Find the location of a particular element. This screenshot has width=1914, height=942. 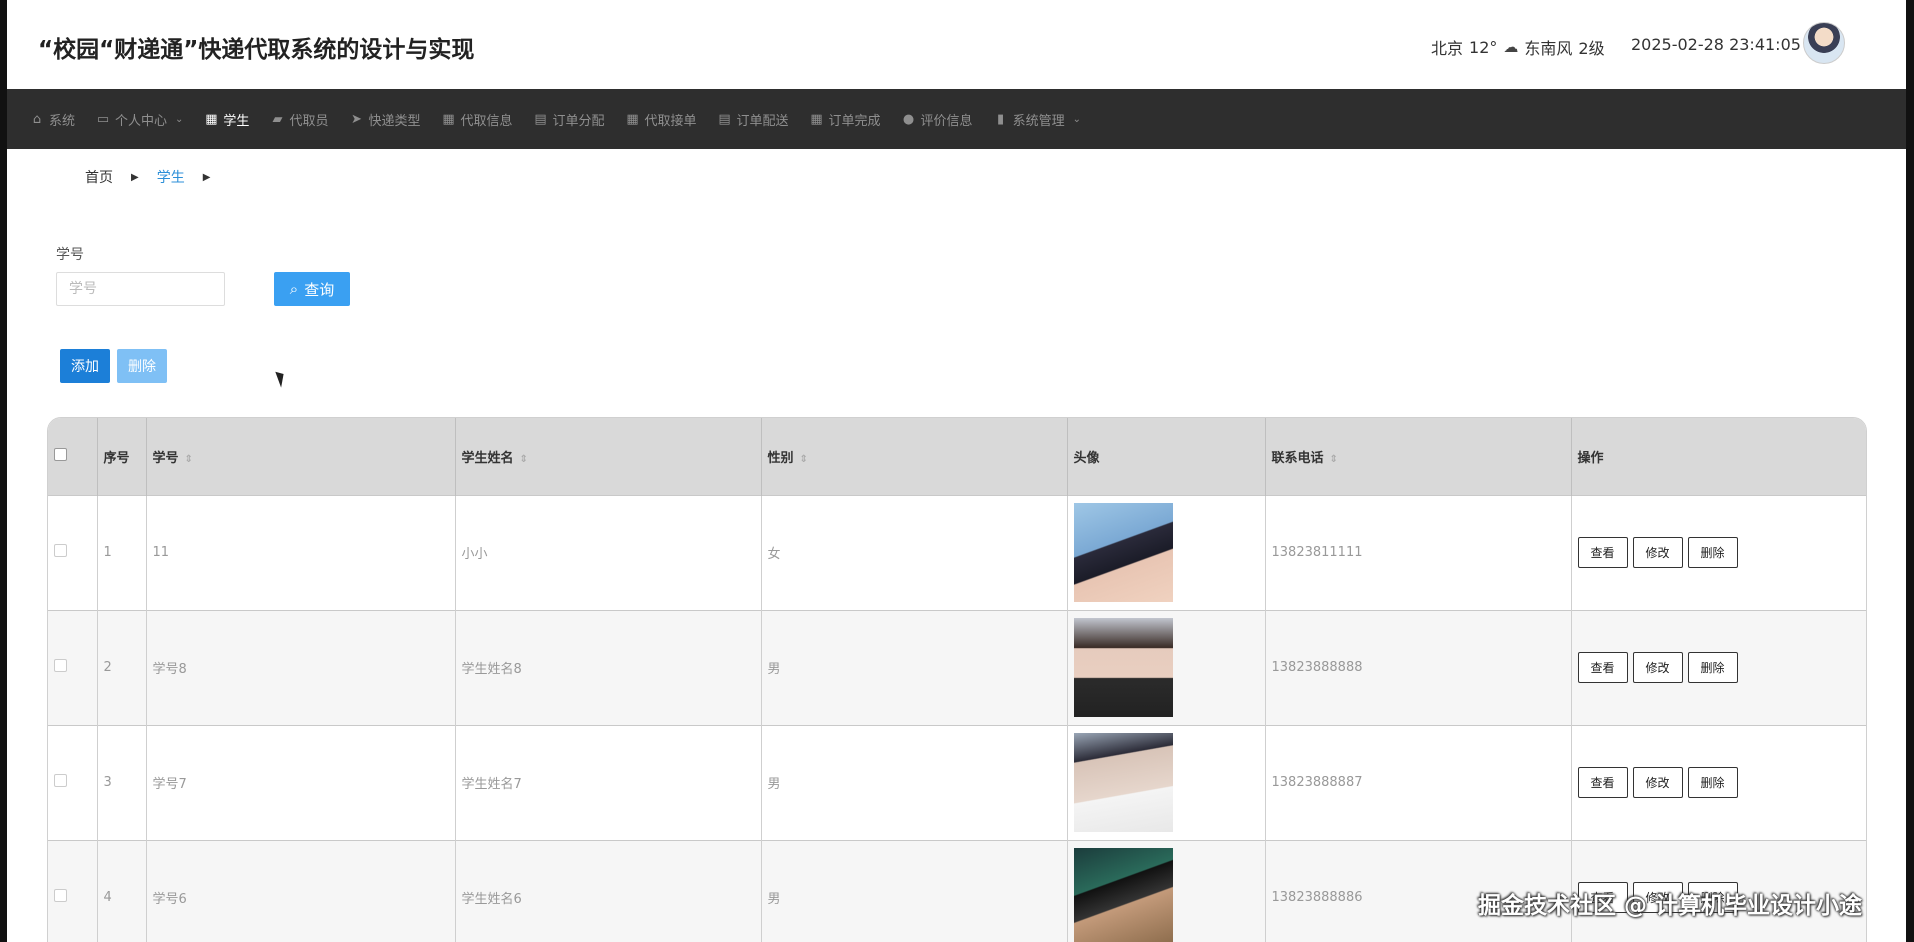

search-icon: ⌕ is located at coordinates (294, 289).